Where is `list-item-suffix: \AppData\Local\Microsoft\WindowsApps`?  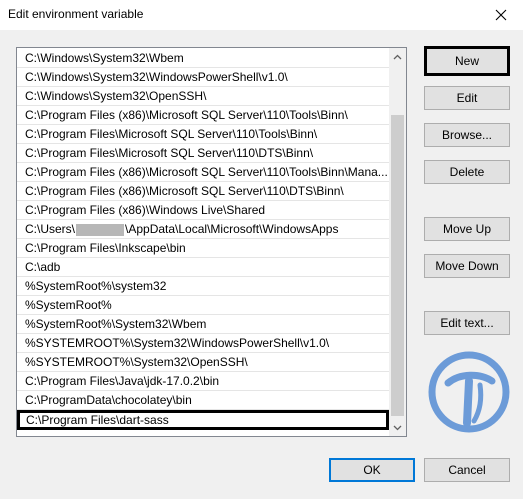
list-item-suffix: \AppData\Local\Microsoft\WindowsApps is located at coordinates (232, 229).